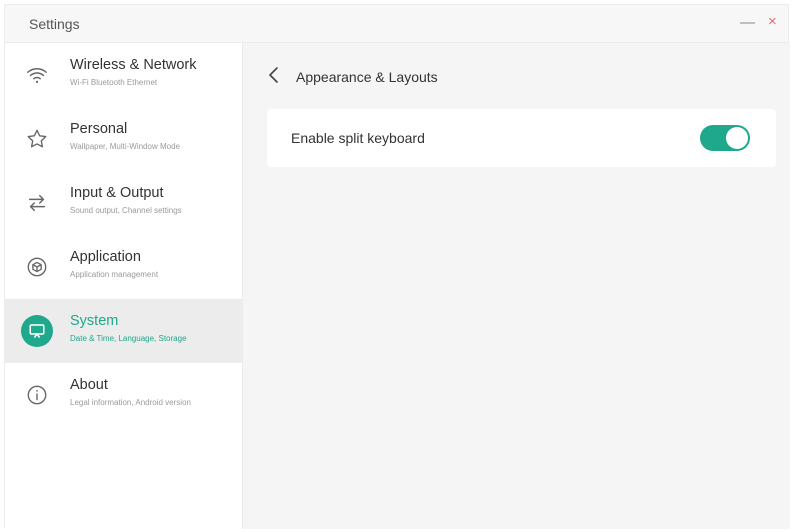  What do you see at coordinates (105, 257) in the screenshot?
I see `sidebar-item-label: Application` at bounding box center [105, 257].